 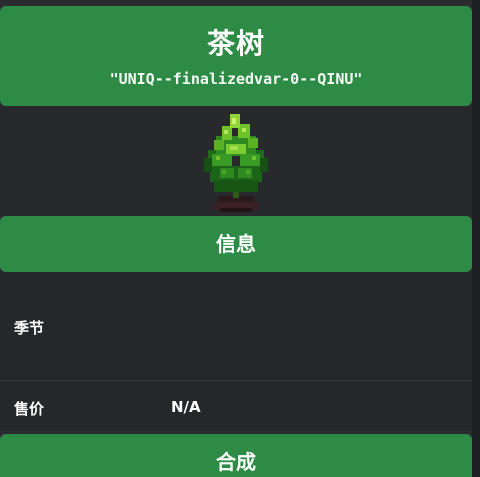 I want to click on tea-bush-icon, so click(x=236, y=163).